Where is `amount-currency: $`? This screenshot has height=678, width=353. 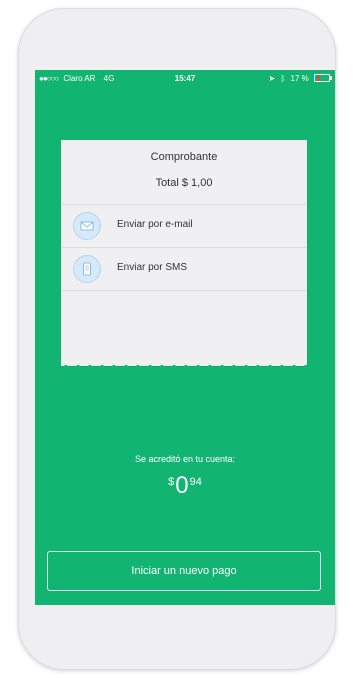
amount-currency: $ is located at coordinates (171, 482).